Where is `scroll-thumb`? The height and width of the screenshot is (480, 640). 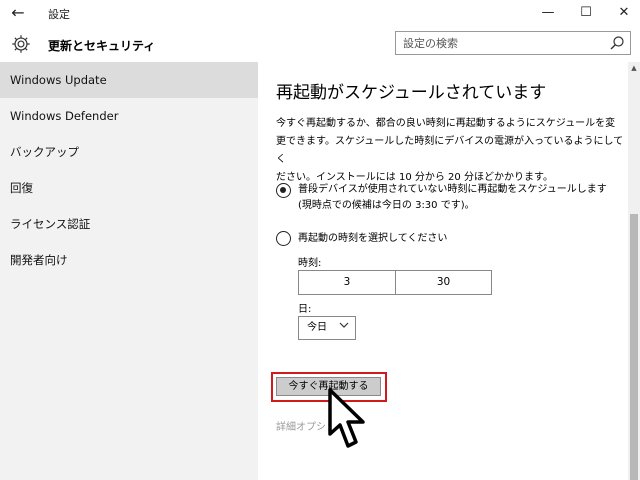
scroll-thumb is located at coordinates (634, 347).